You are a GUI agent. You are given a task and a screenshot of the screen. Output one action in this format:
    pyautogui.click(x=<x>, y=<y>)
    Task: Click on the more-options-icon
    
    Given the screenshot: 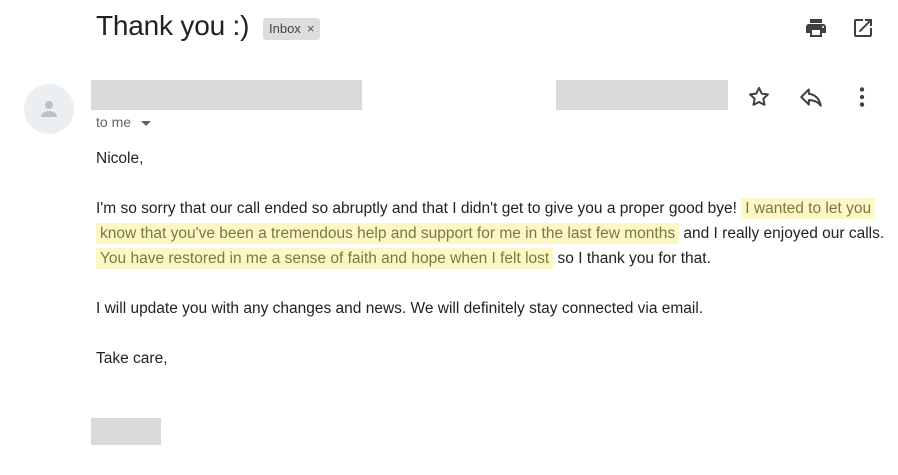 What is the action you would take?
    pyautogui.click(x=862, y=97)
    